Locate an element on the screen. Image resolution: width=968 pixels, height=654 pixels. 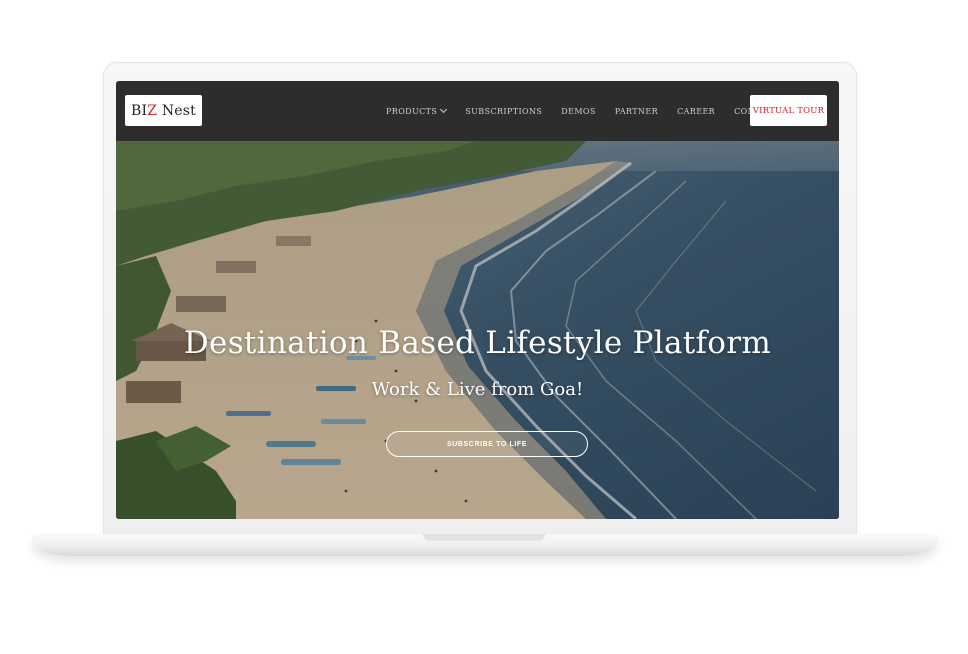
virtual-tour-button: VIRTUAL TOUR is located at coordinates (788, 110).